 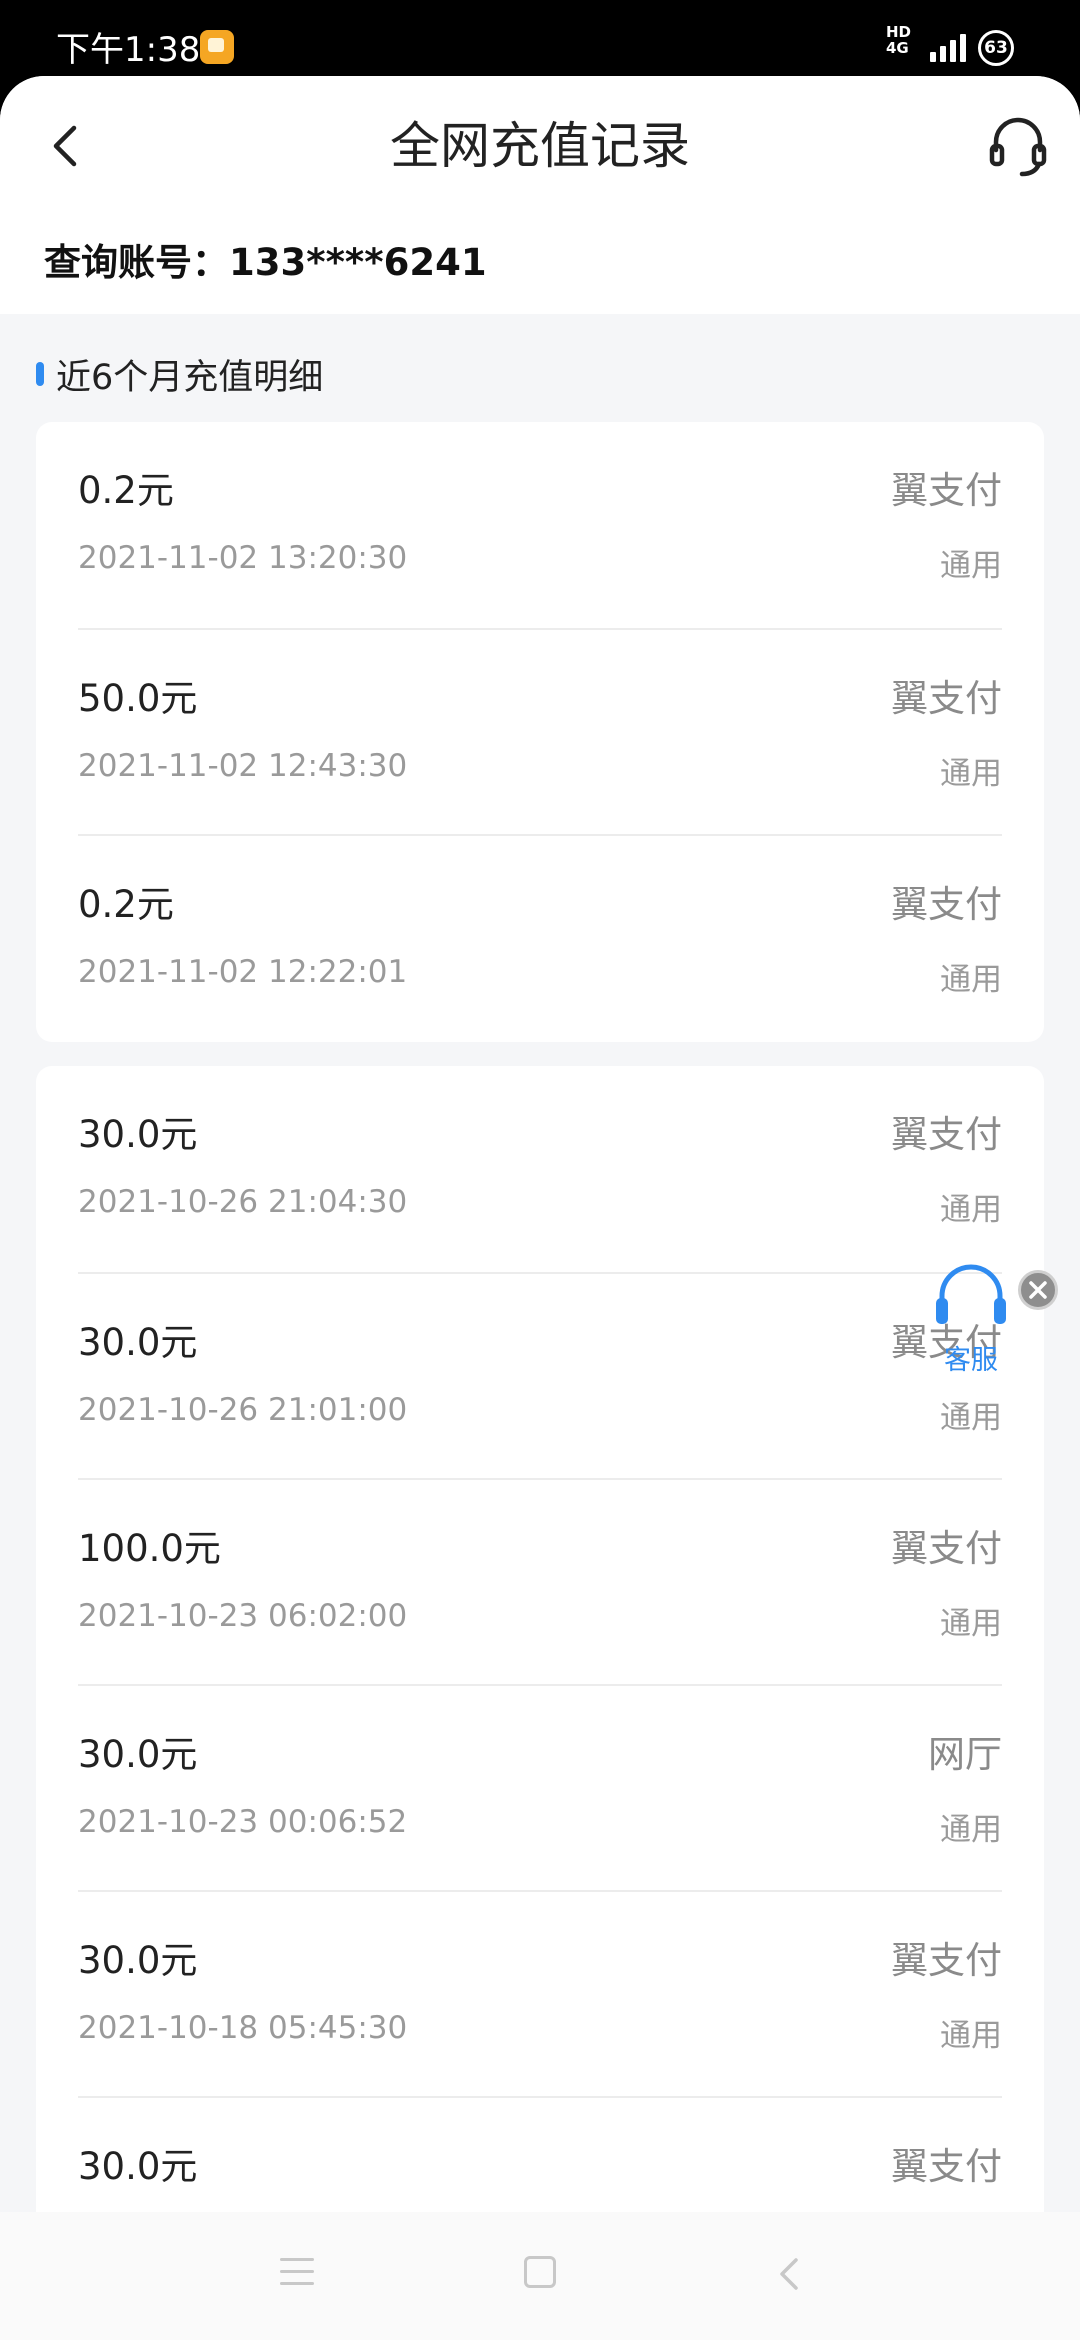 What do you see at coordinates (243, 2028) in the screenshot?
I see `record-time: 2021-10-18 05:45:30` at bounding box center [243, 2028].